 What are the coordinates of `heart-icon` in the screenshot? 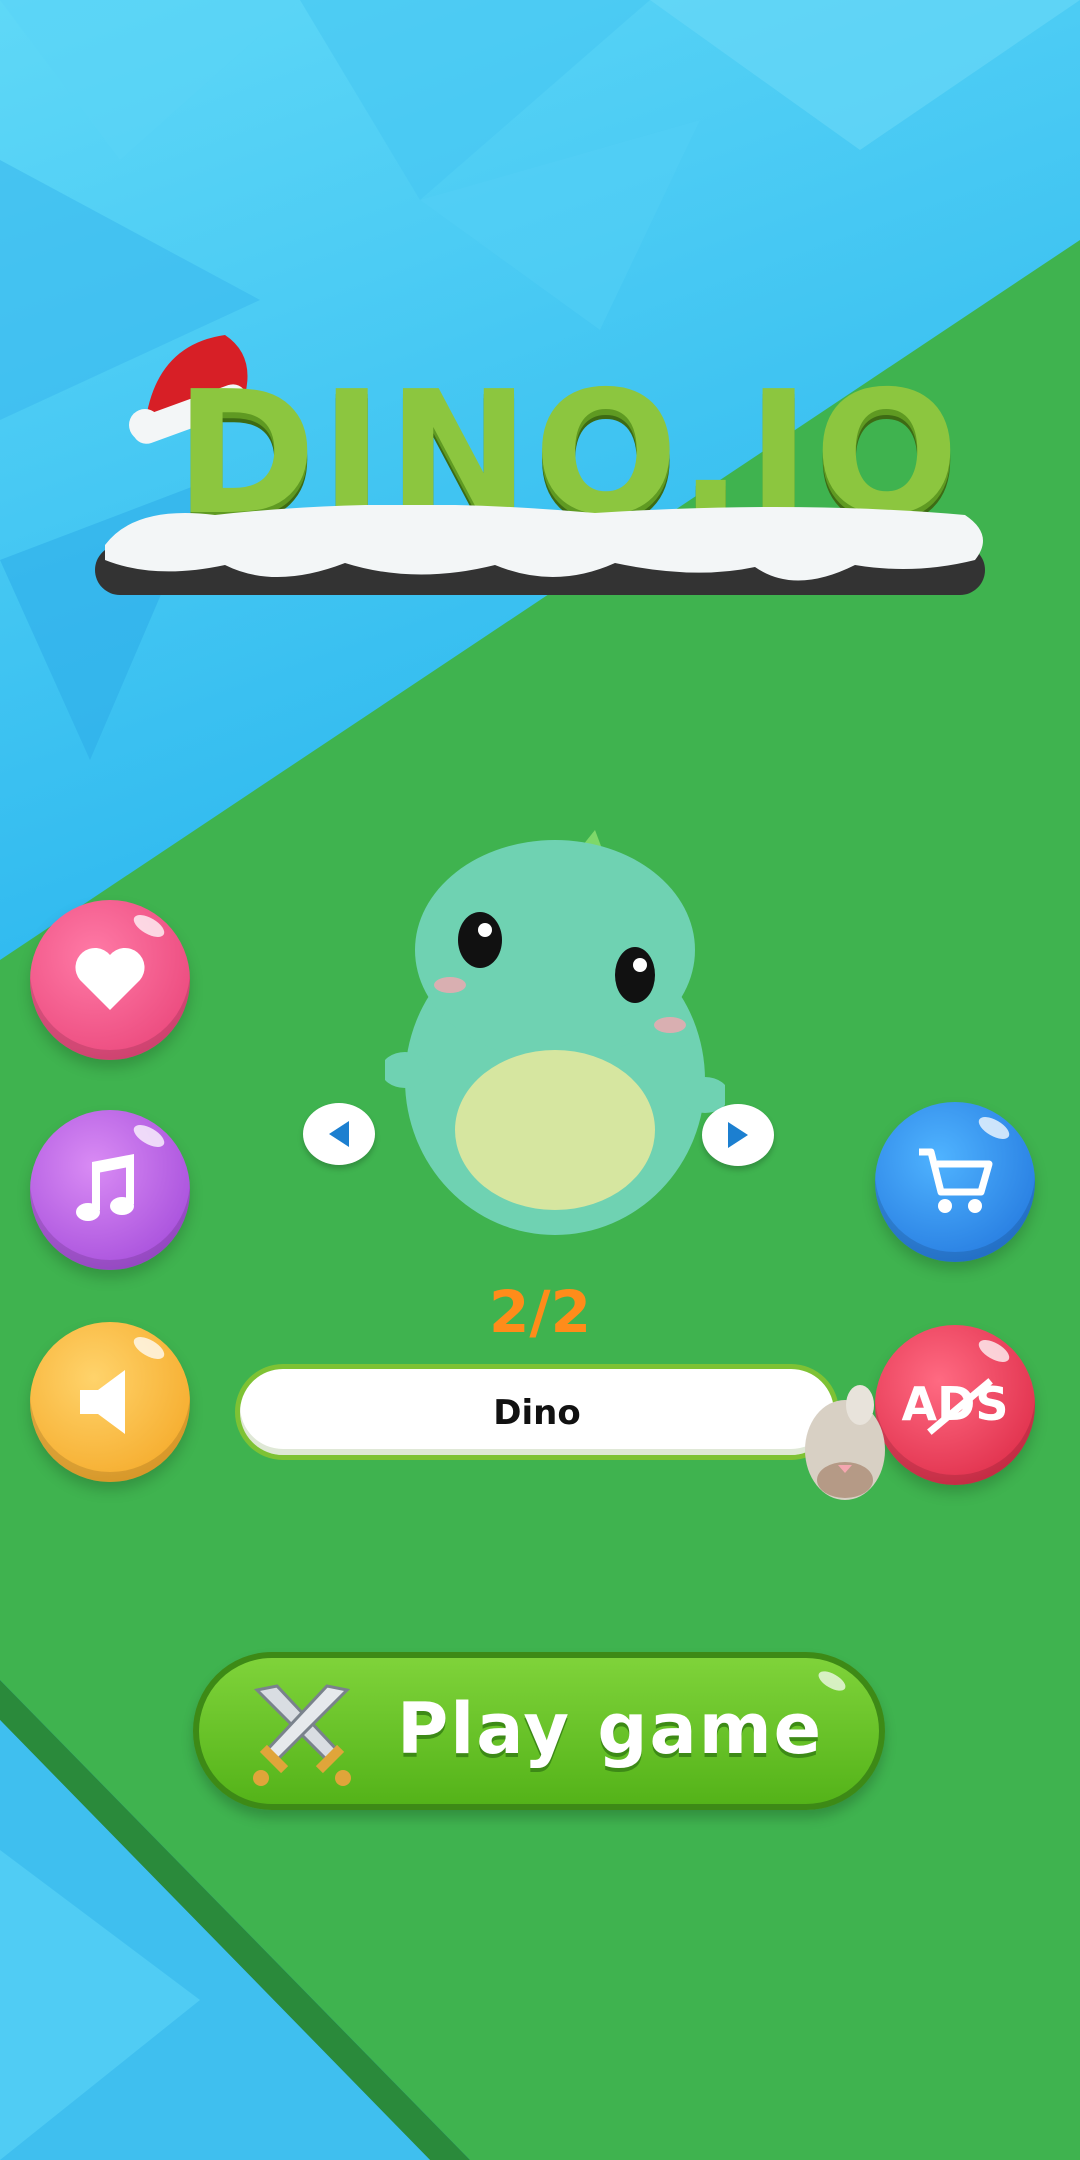 It's located at (110, 978).